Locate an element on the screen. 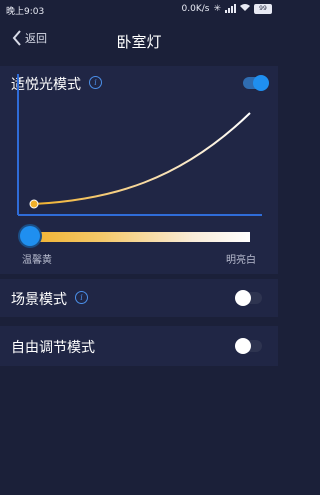  scene-toggle is located at coordinates (248, 298).